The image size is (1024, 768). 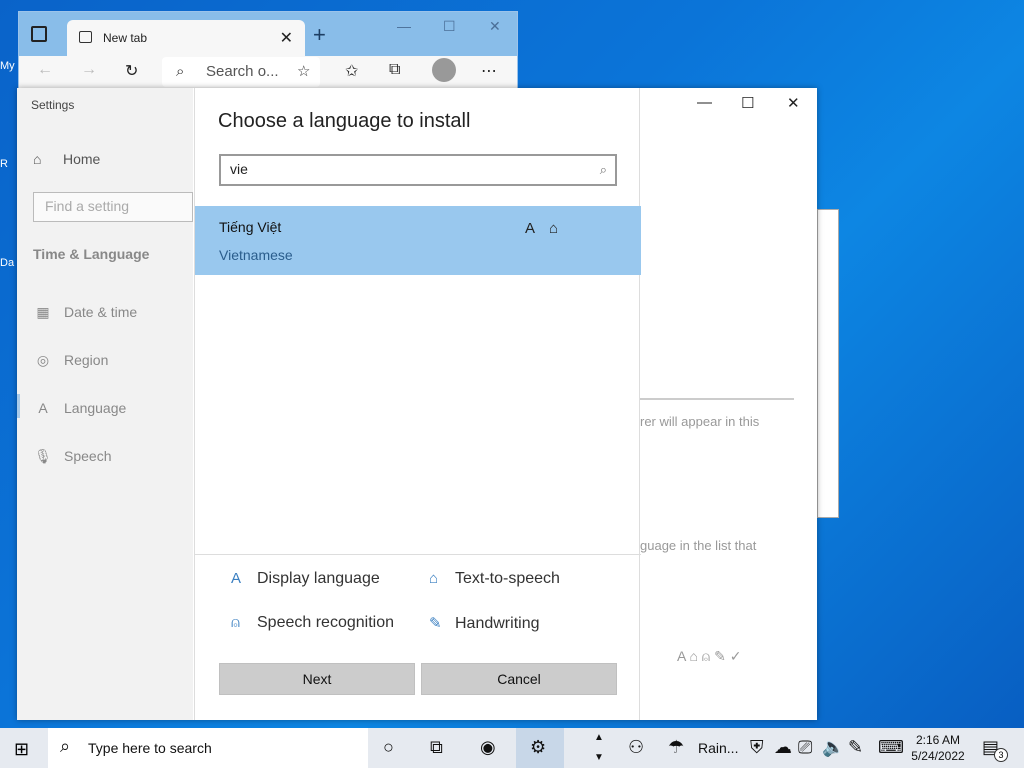 I want to click on settings-gear-icon: ⚙, so click(x=538, y=747).